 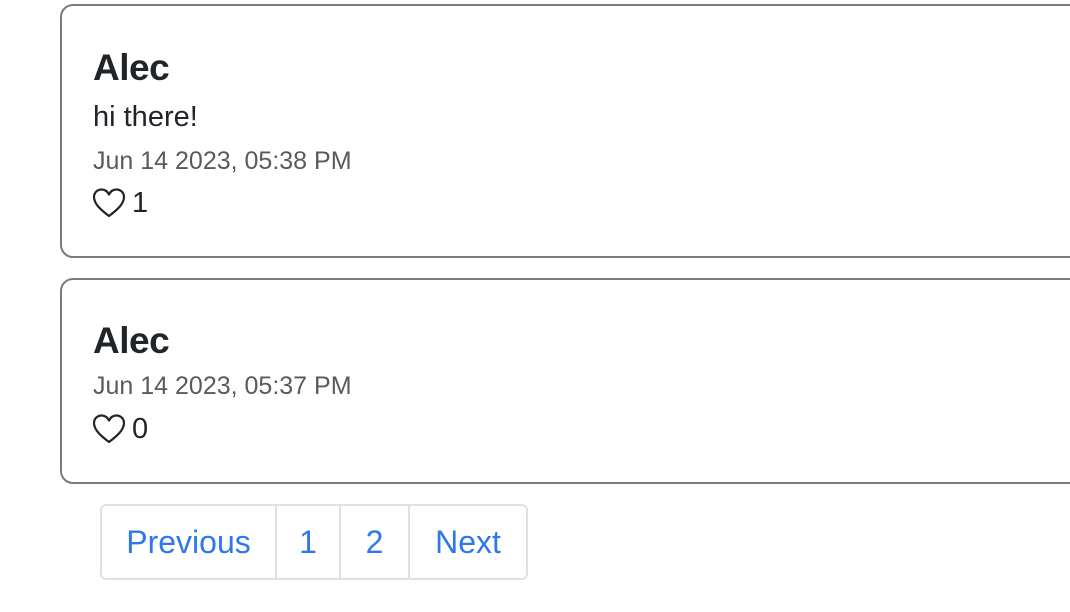 I want to click on pagination: Previous 1 2 Next, so click(x=314, y=542).